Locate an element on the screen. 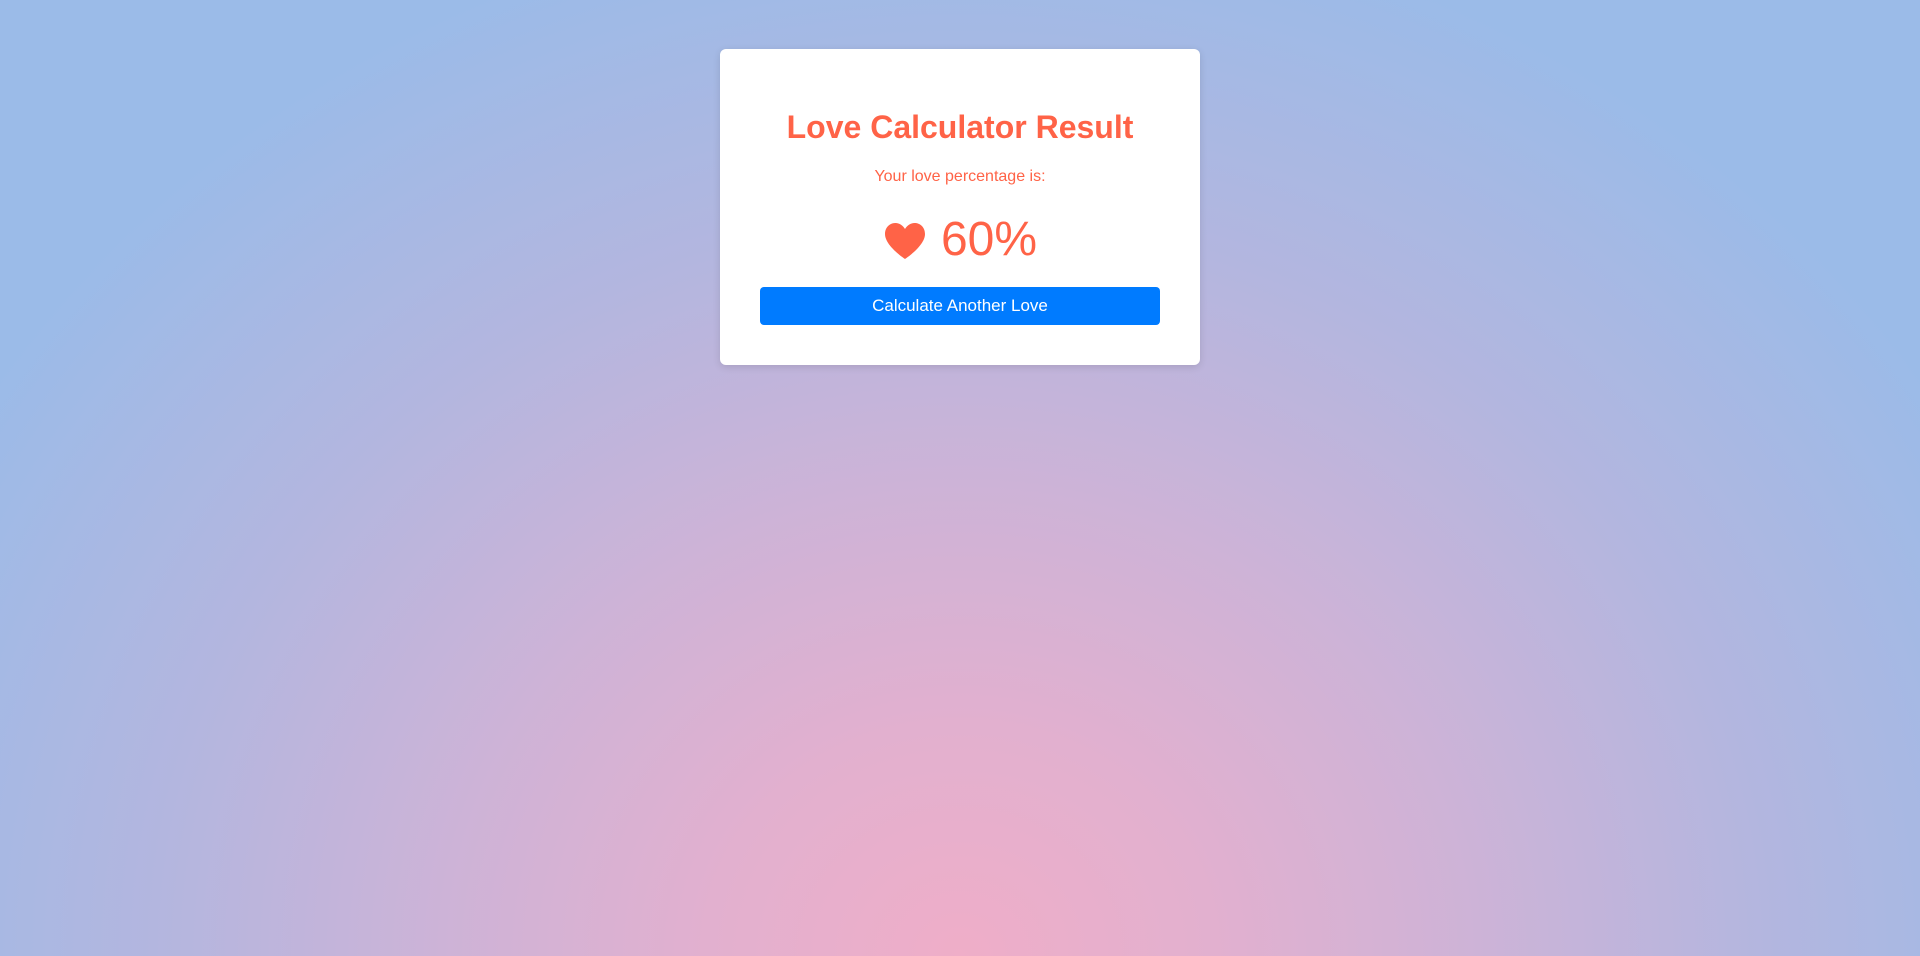  love-percentage-label: Your love percentage is: is located at coordinates (960, 176).